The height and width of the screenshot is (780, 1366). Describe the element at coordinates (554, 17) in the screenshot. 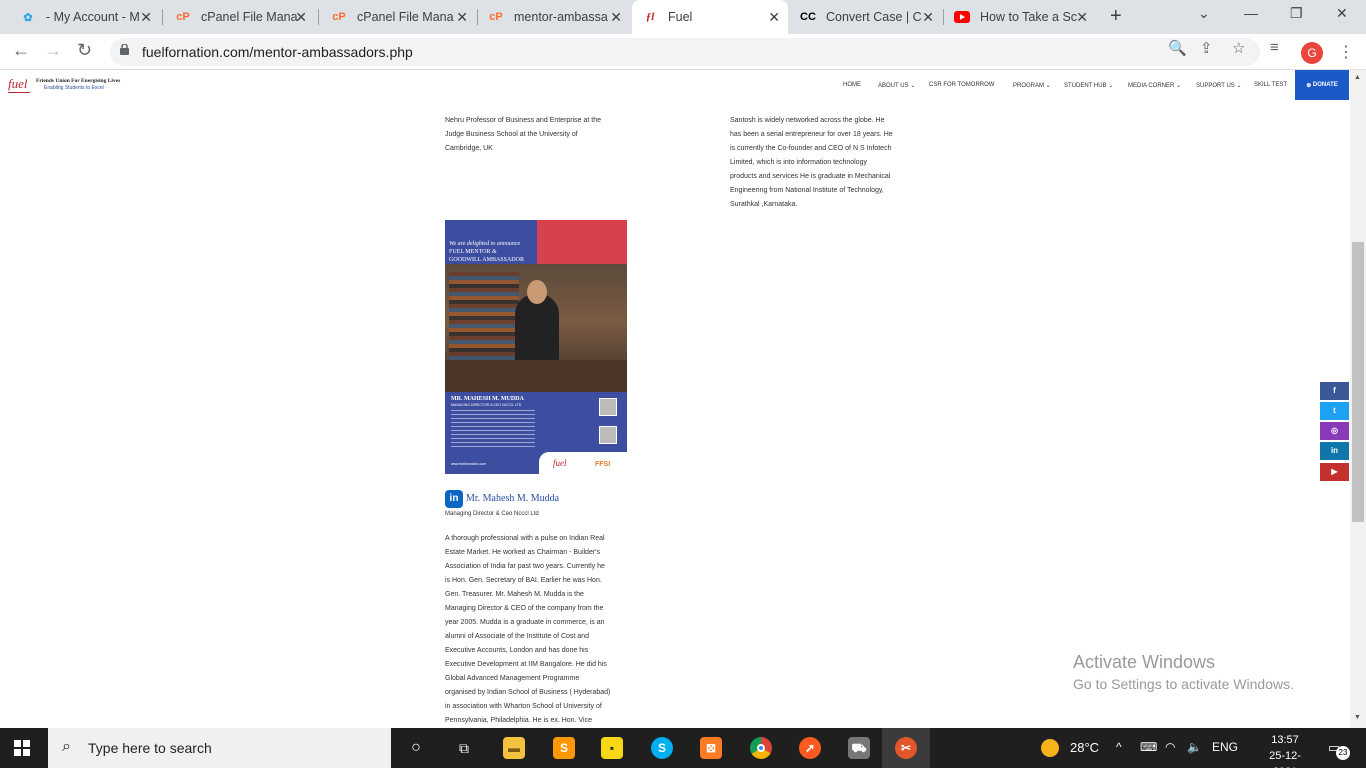

I see `tab-mentor-ambassadors: cP mentor-ambassa ✕` at that location.